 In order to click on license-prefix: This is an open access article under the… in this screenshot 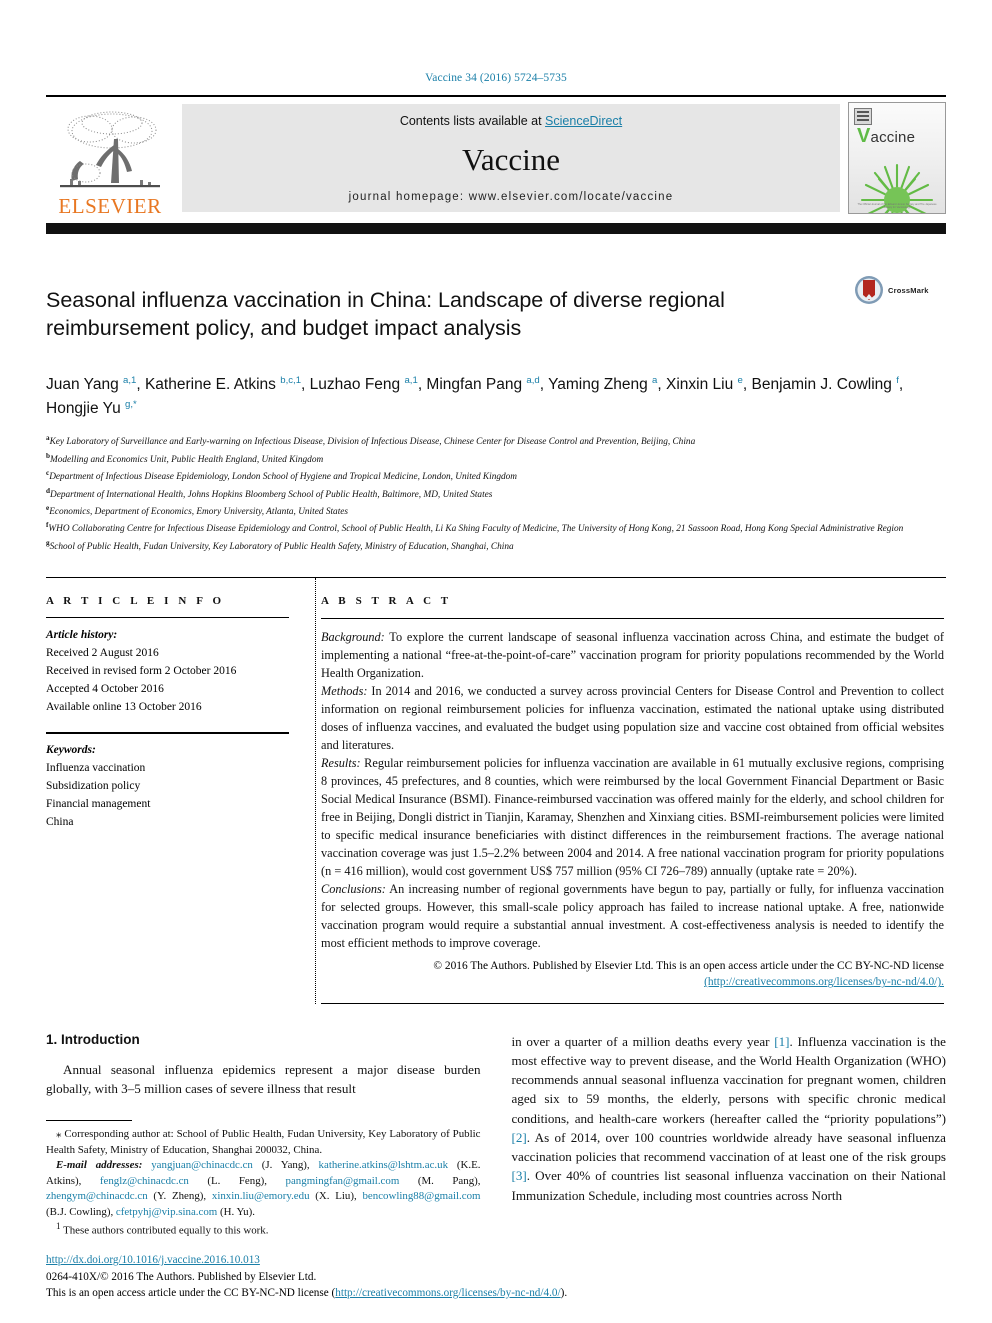, I will do `click(191, 1292)`.